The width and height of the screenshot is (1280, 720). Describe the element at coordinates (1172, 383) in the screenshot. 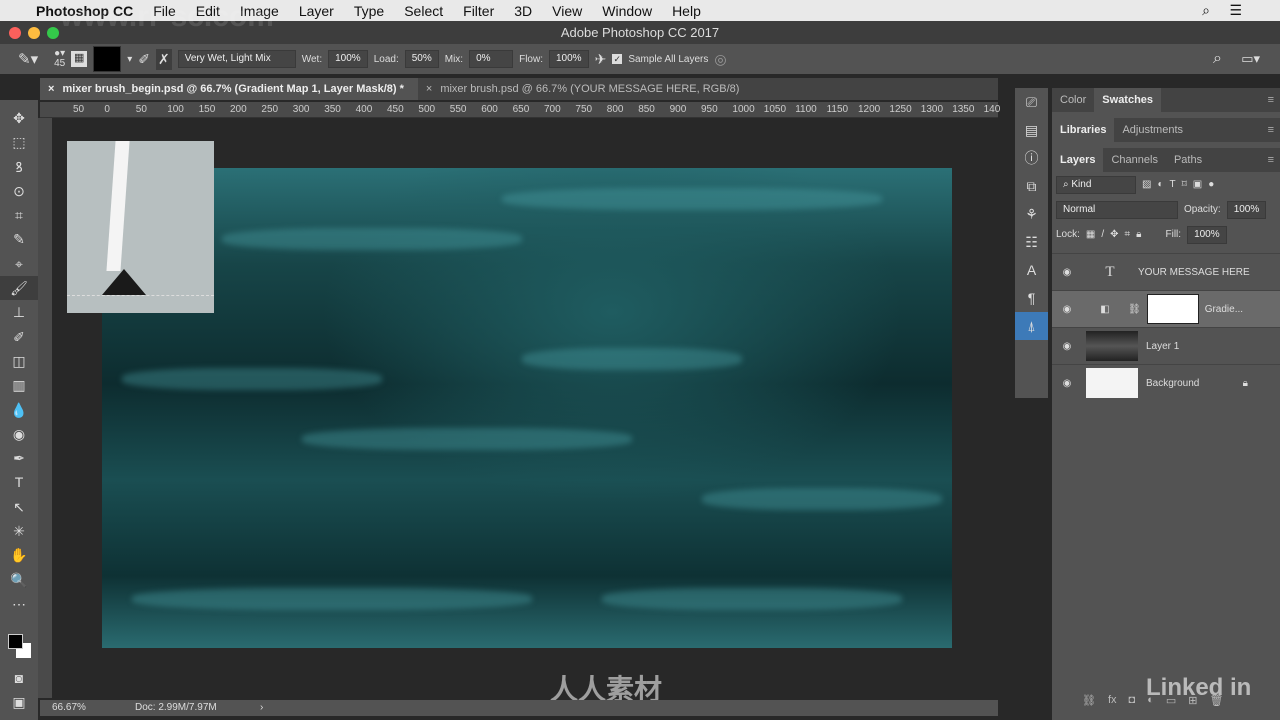

I see `layer-name: Background` at that location.